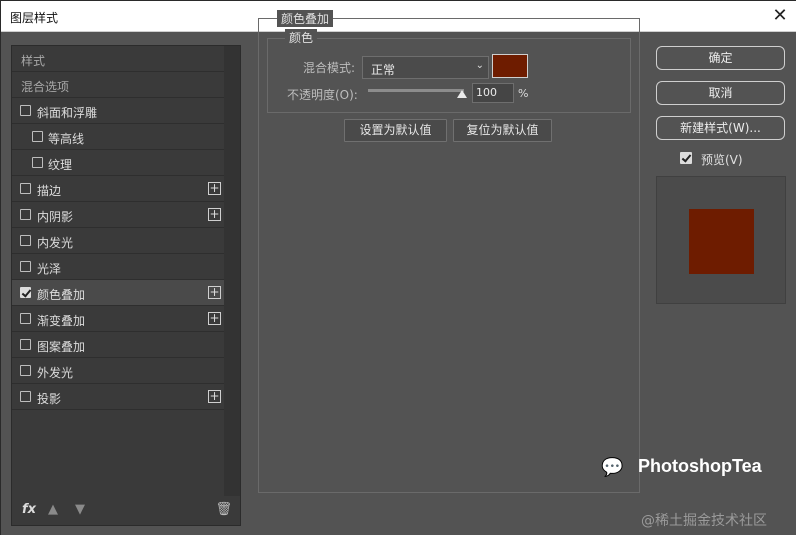 The width and height of the screenshot is (796, 535). I want to click on trash-icon: 🗑, so click(223, 509).